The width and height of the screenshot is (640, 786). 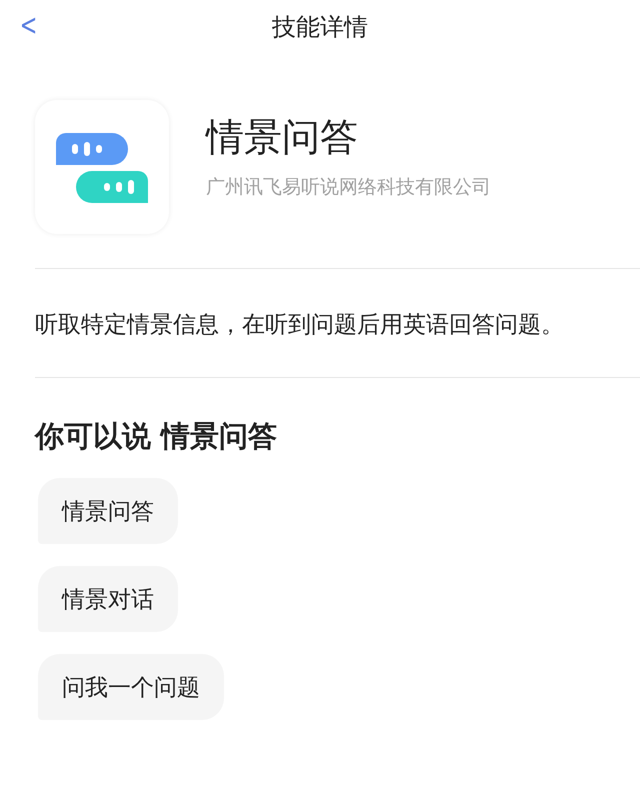 I want to click on company-name: 广州讯飞易听说网络科技有限公司, so click(x=348, y=187).